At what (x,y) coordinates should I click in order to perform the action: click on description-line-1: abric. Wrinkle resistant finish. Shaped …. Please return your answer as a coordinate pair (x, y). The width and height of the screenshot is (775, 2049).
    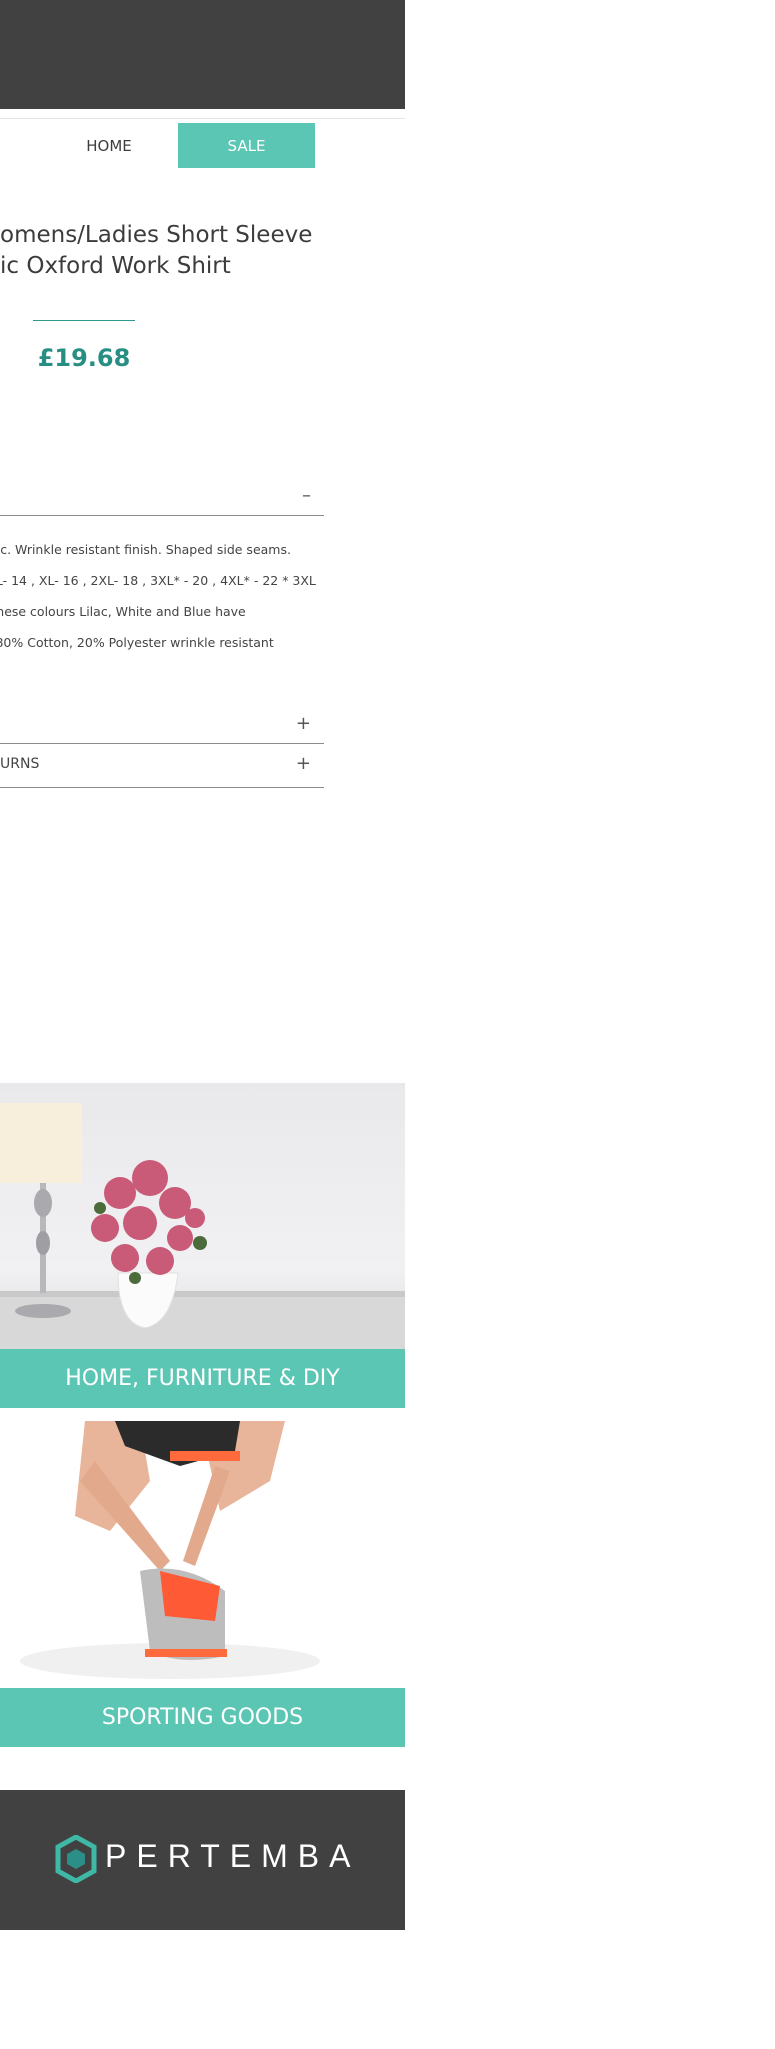
    Looking at the image, I should click on (145, 549).